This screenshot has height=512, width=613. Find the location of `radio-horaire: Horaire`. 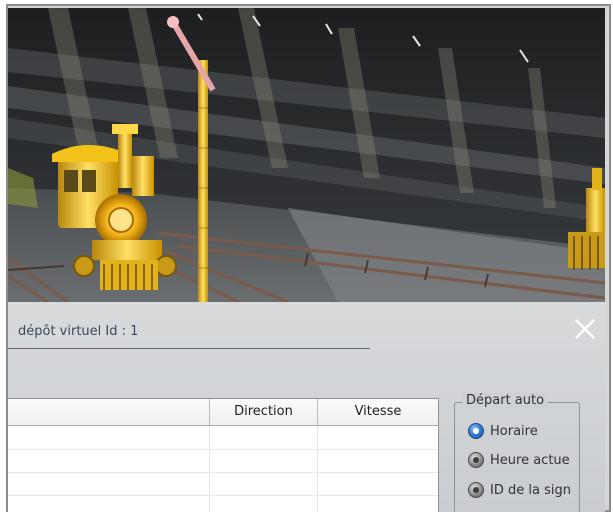

radio-horaire: Horaire is located at coordinates (503, 431).